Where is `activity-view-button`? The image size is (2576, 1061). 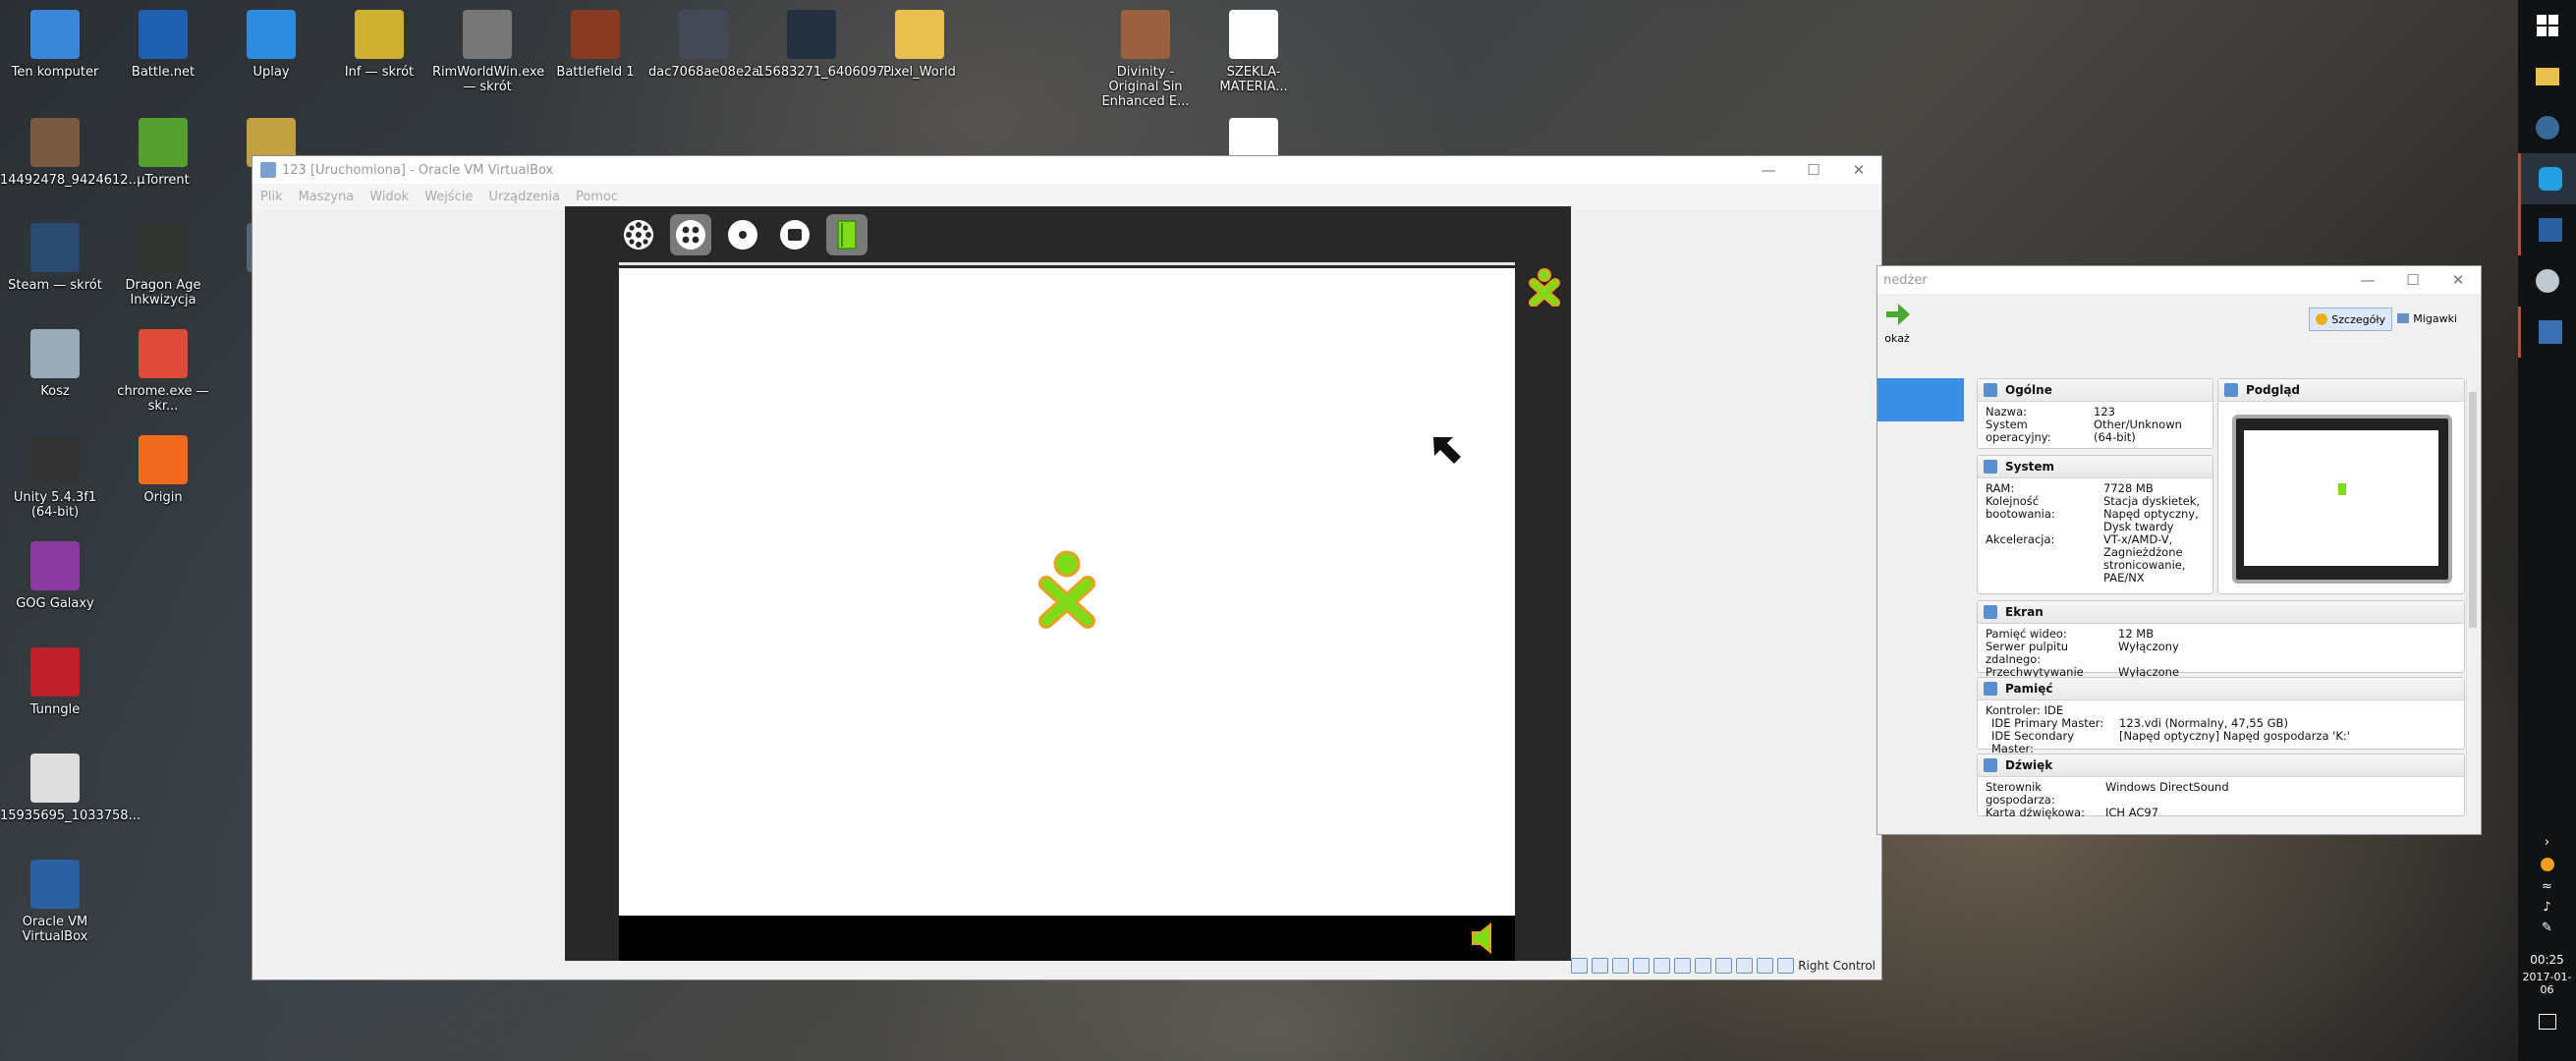
activity-view-button is located at coordinates (794, 234).